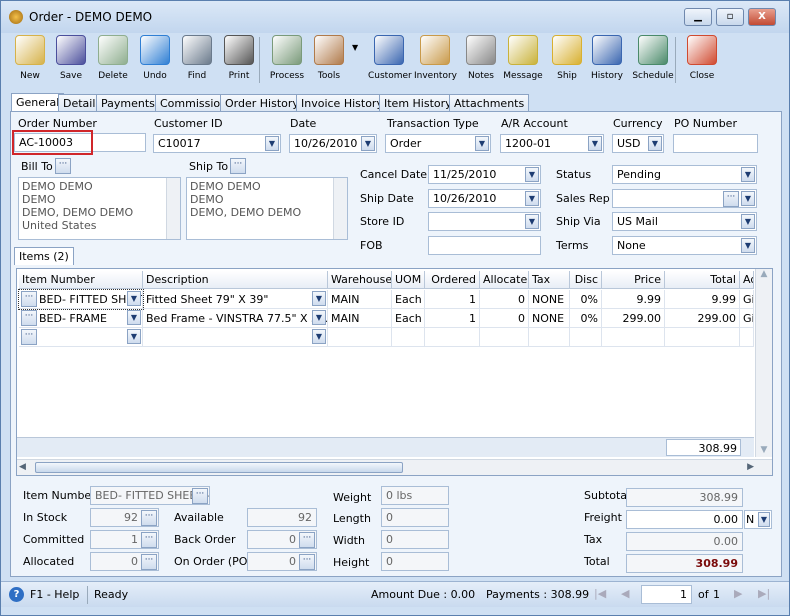 This screenshot has height=616, width=790. Describe the element at coordinates (504, 280) in the screenshot. I see `column-header: Allocate` at that location.